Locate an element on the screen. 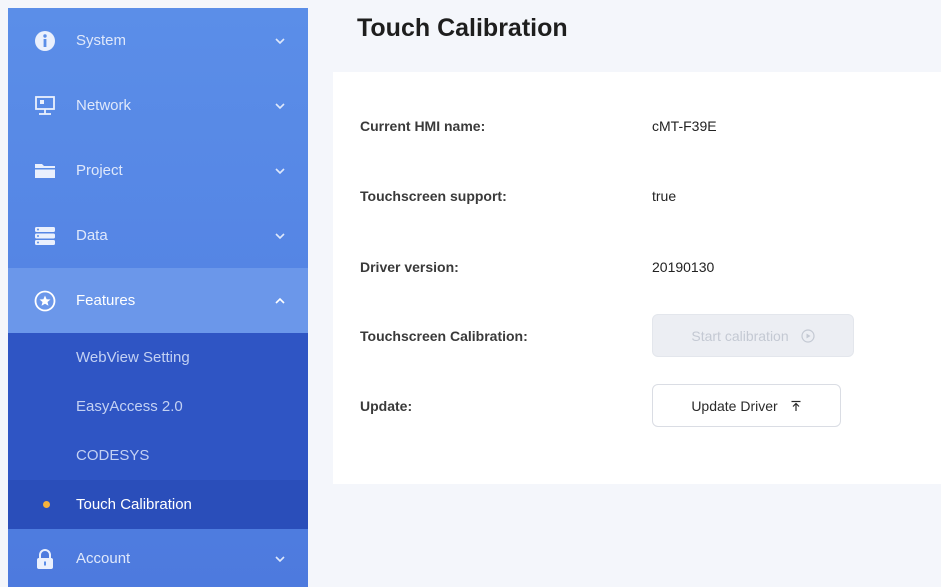 The image size is (941, 587). play-circle-icon is located at coordinates (808, 335).